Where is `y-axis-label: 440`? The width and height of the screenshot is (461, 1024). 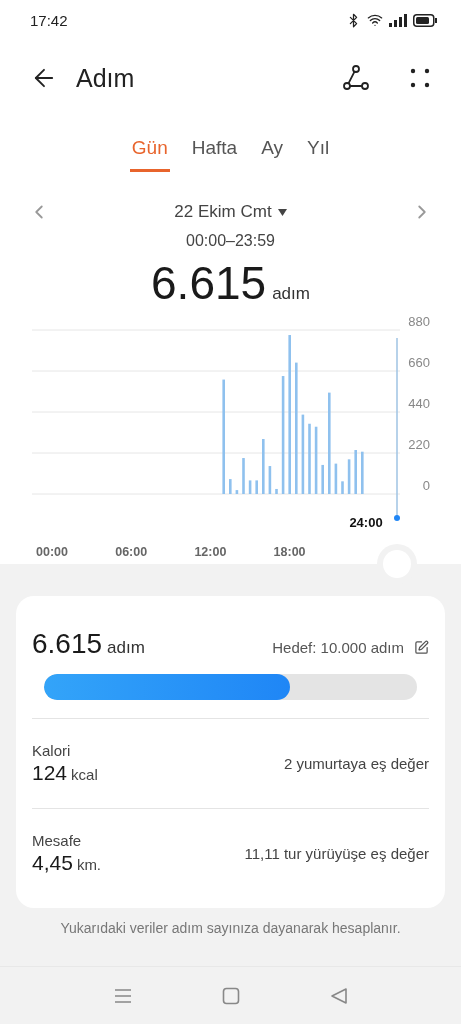
y-axis-label: 440 is located at coordinates (419, 403).